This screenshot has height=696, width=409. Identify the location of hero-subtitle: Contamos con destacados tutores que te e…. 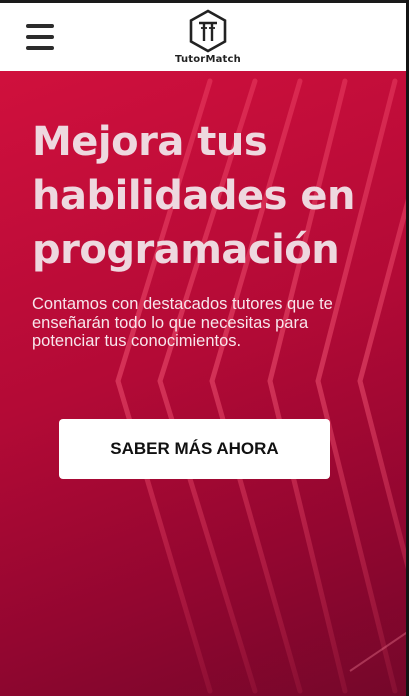
(182, 322).